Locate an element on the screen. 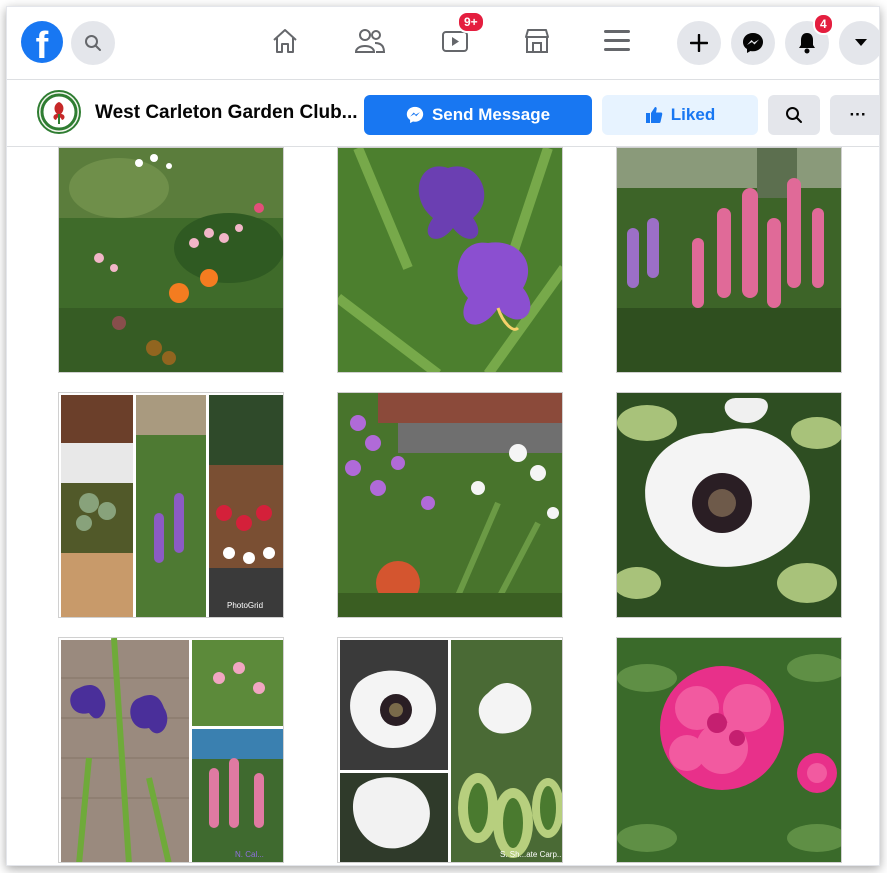  facebook-logo-icon: f is located at coordinates (42, 42).